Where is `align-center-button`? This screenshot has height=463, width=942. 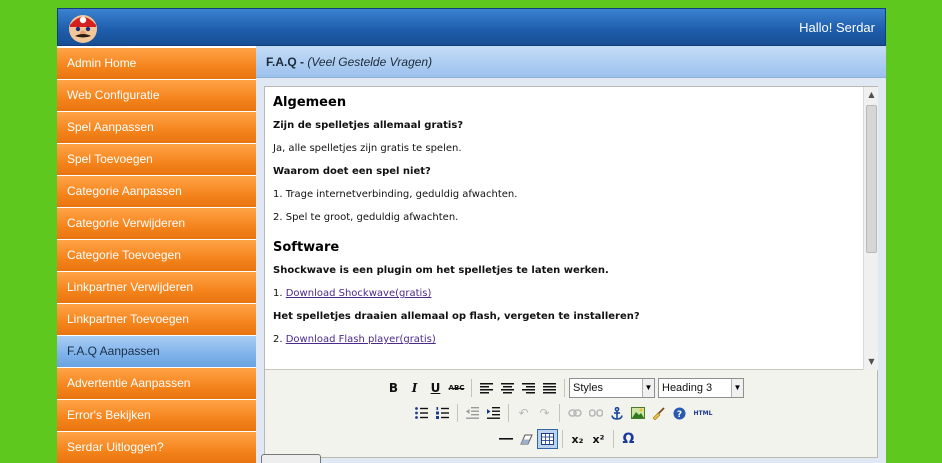 align-center-button is located at coordinates (507, 388).